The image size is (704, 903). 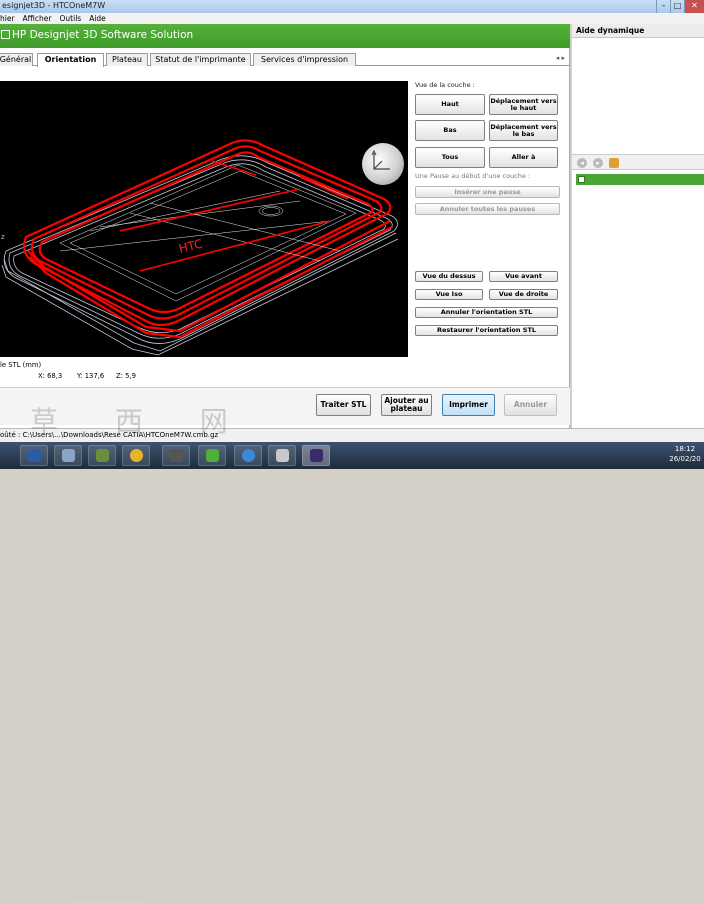 I want to click on back-icon: ◂, so click(x=582, y=163).